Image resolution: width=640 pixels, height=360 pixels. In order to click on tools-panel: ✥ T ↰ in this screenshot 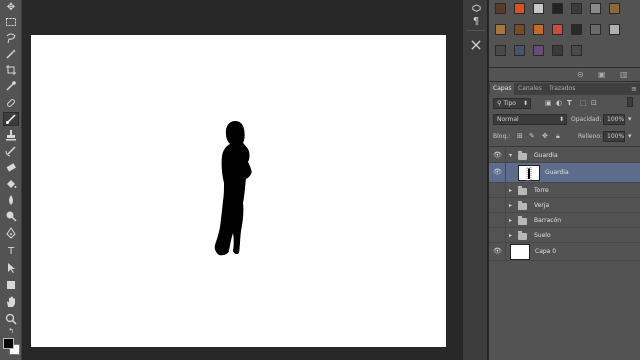, I will do `click(11, 180)`.